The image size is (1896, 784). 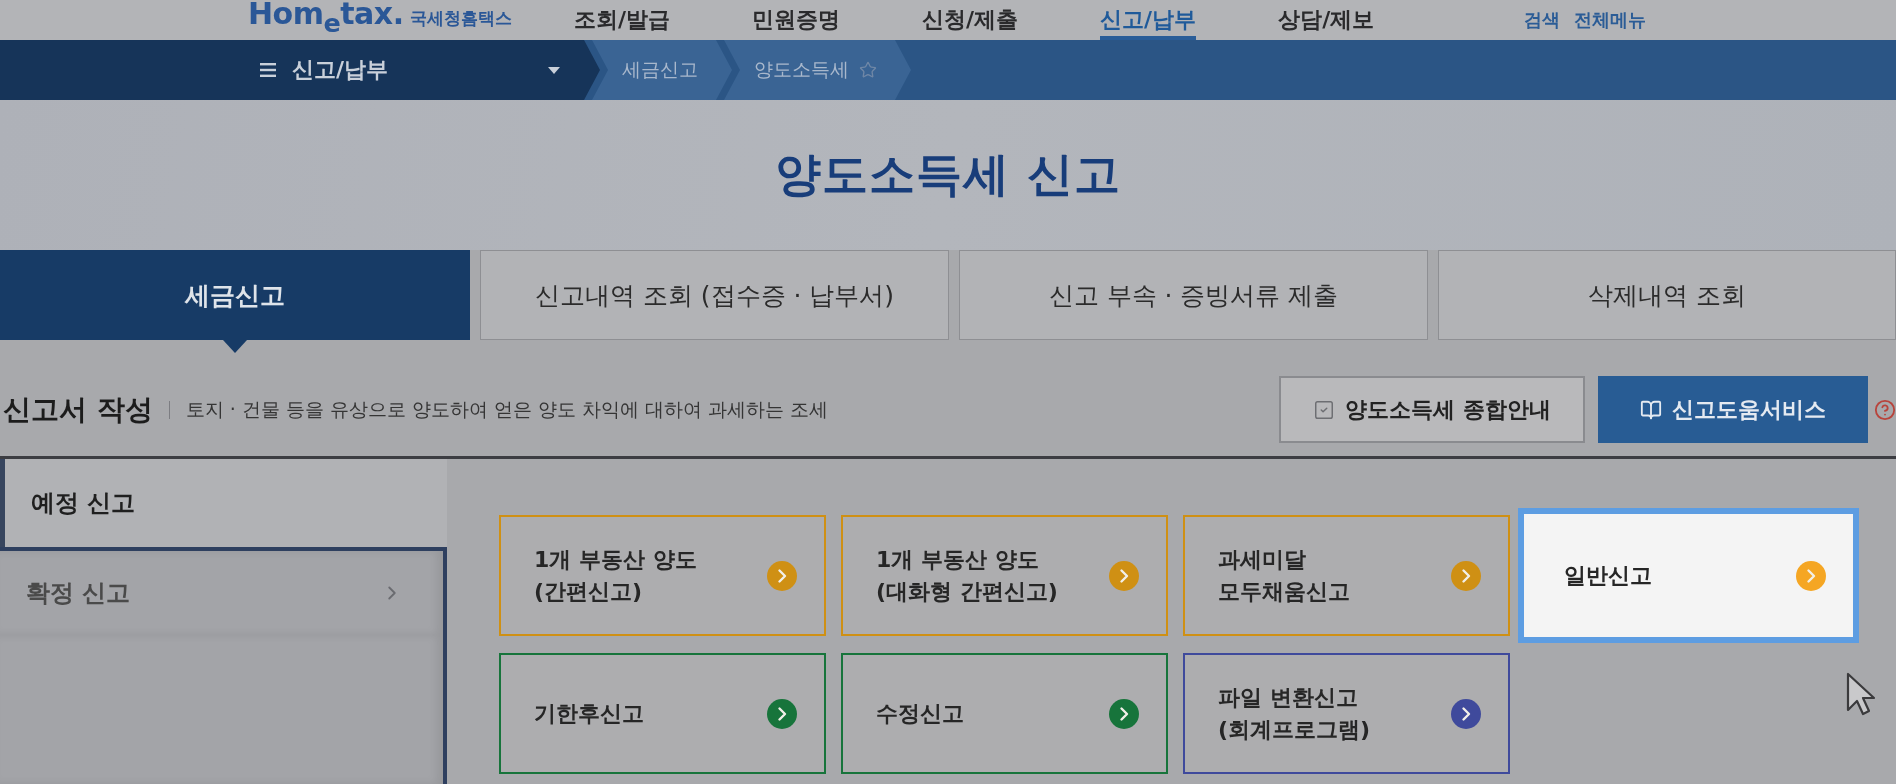 What do you see at coordinates (223, 591) in the screenshot?
I see `sidebar-item: 확정 신고` at bounding box center [223, 591].